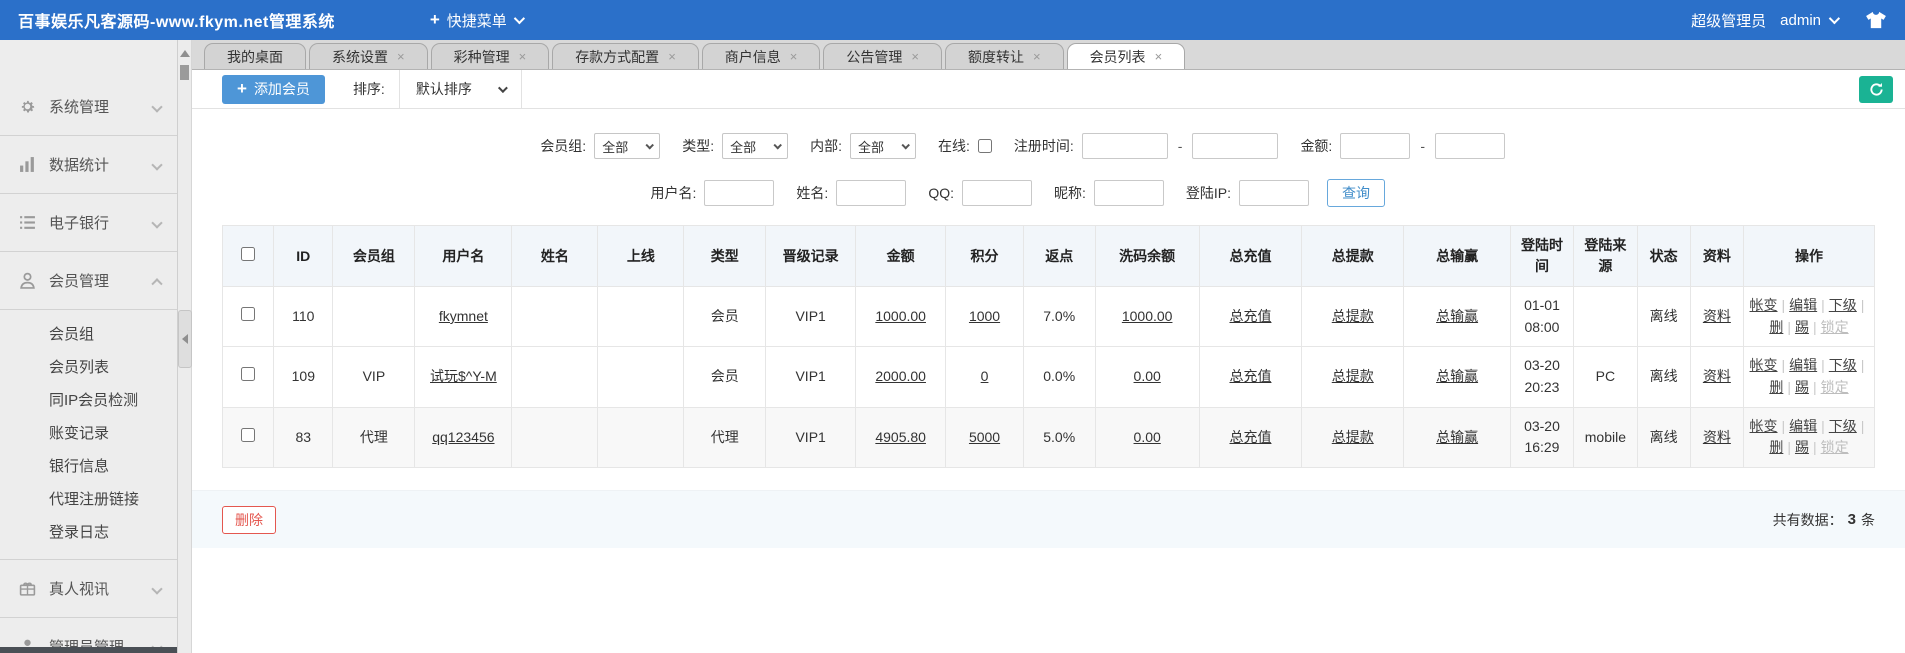 This screenshot has width=1905, height=653. I want to click on scroll-thumb, so click(184, 72).